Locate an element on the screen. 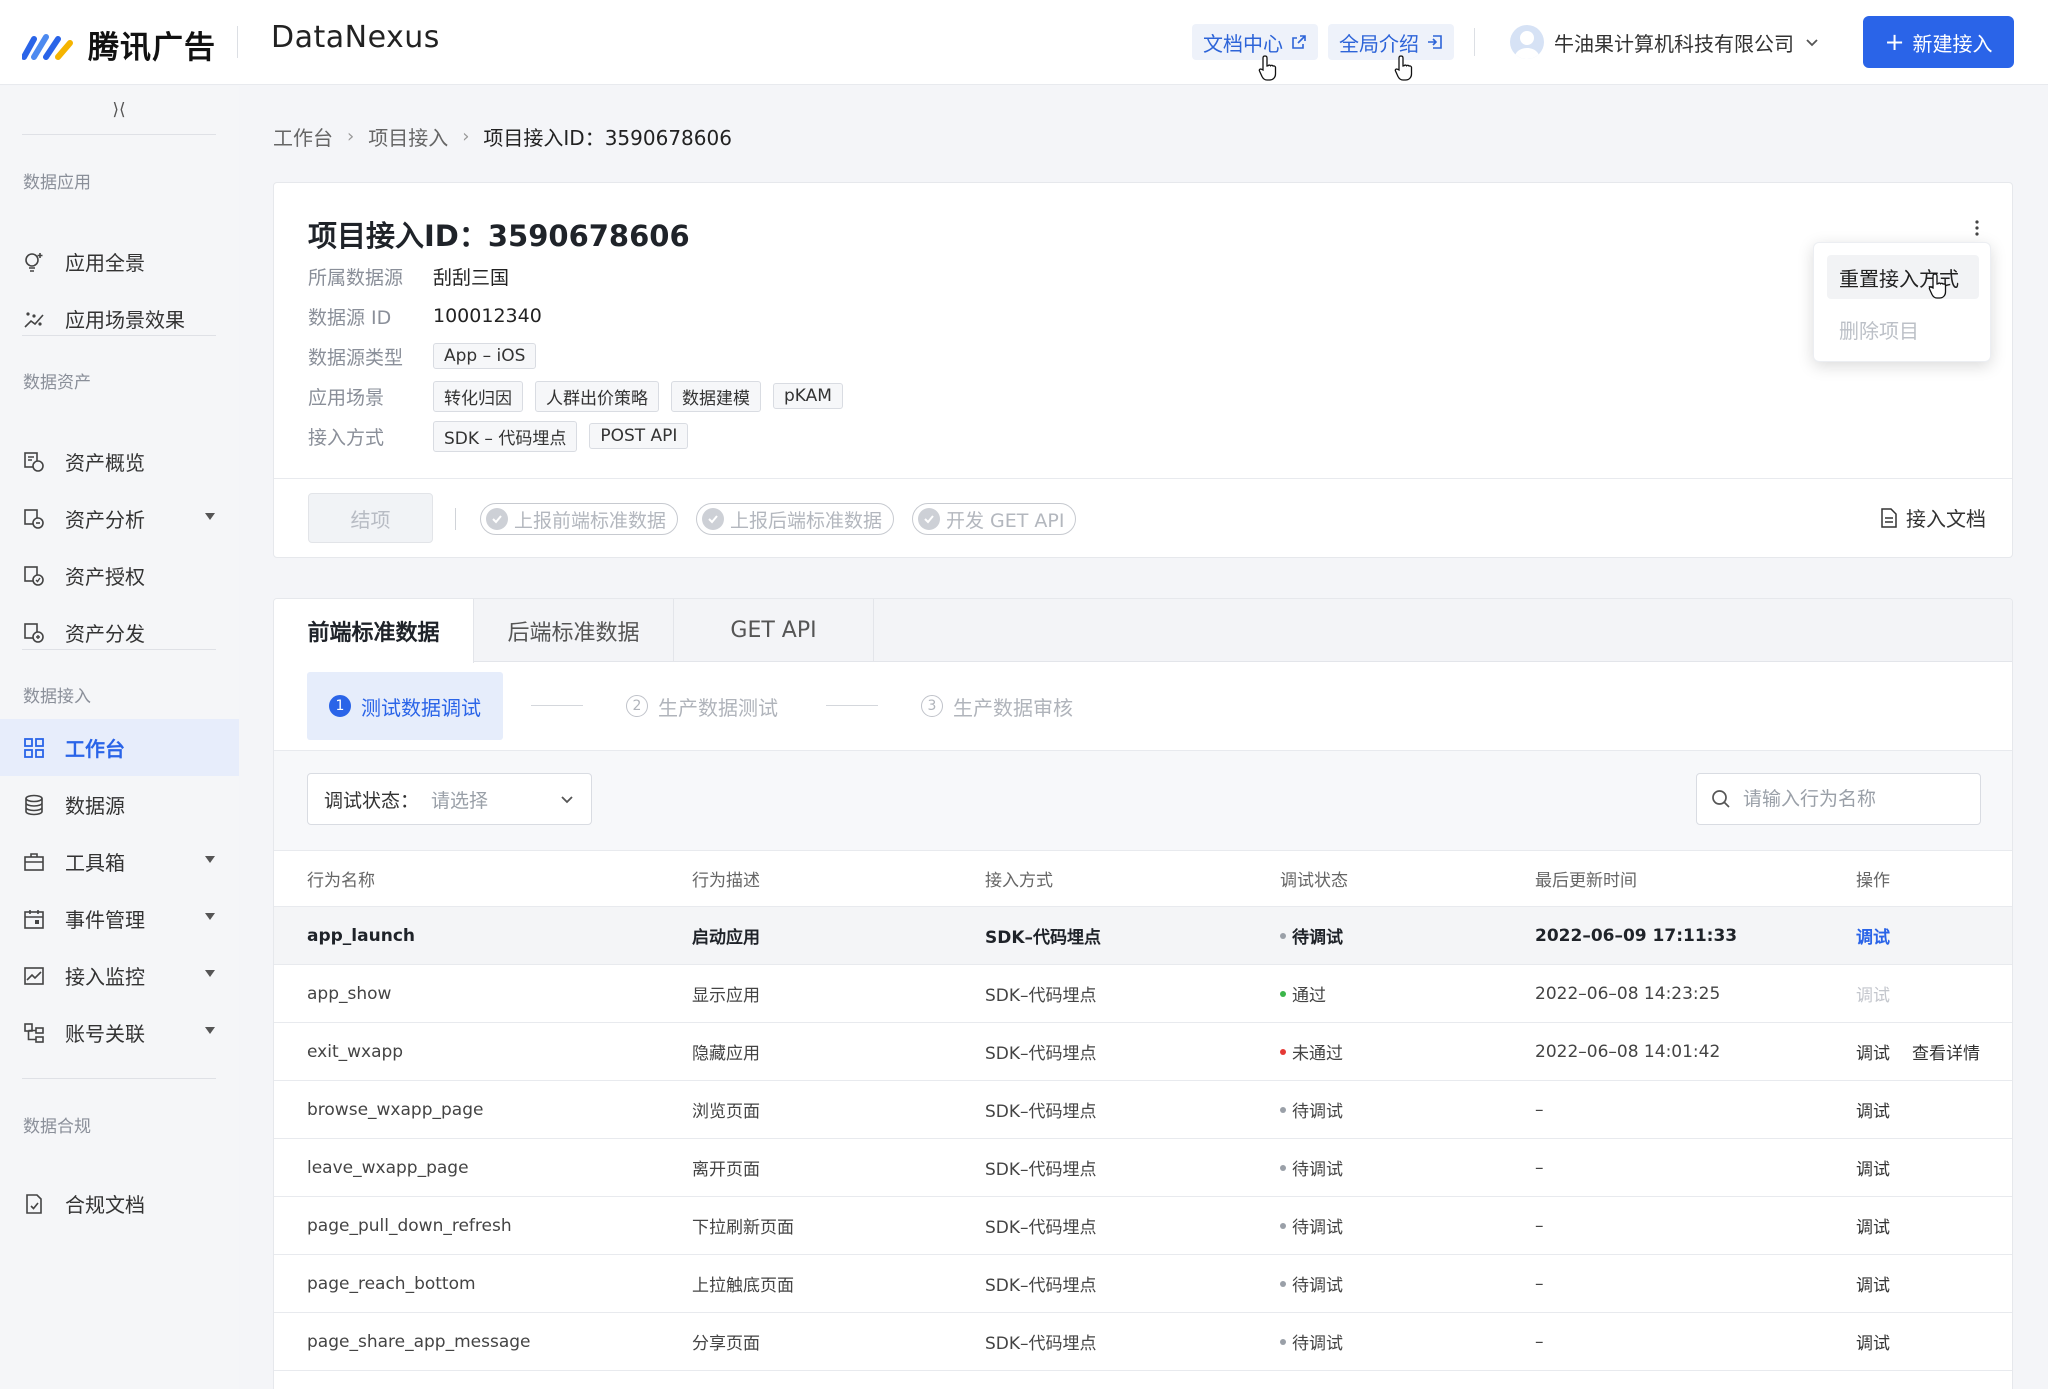 This screenshot has width=2048, height=1389. sidebar-item-account-link: 账号关联 is located at coordinates (119, 1032).